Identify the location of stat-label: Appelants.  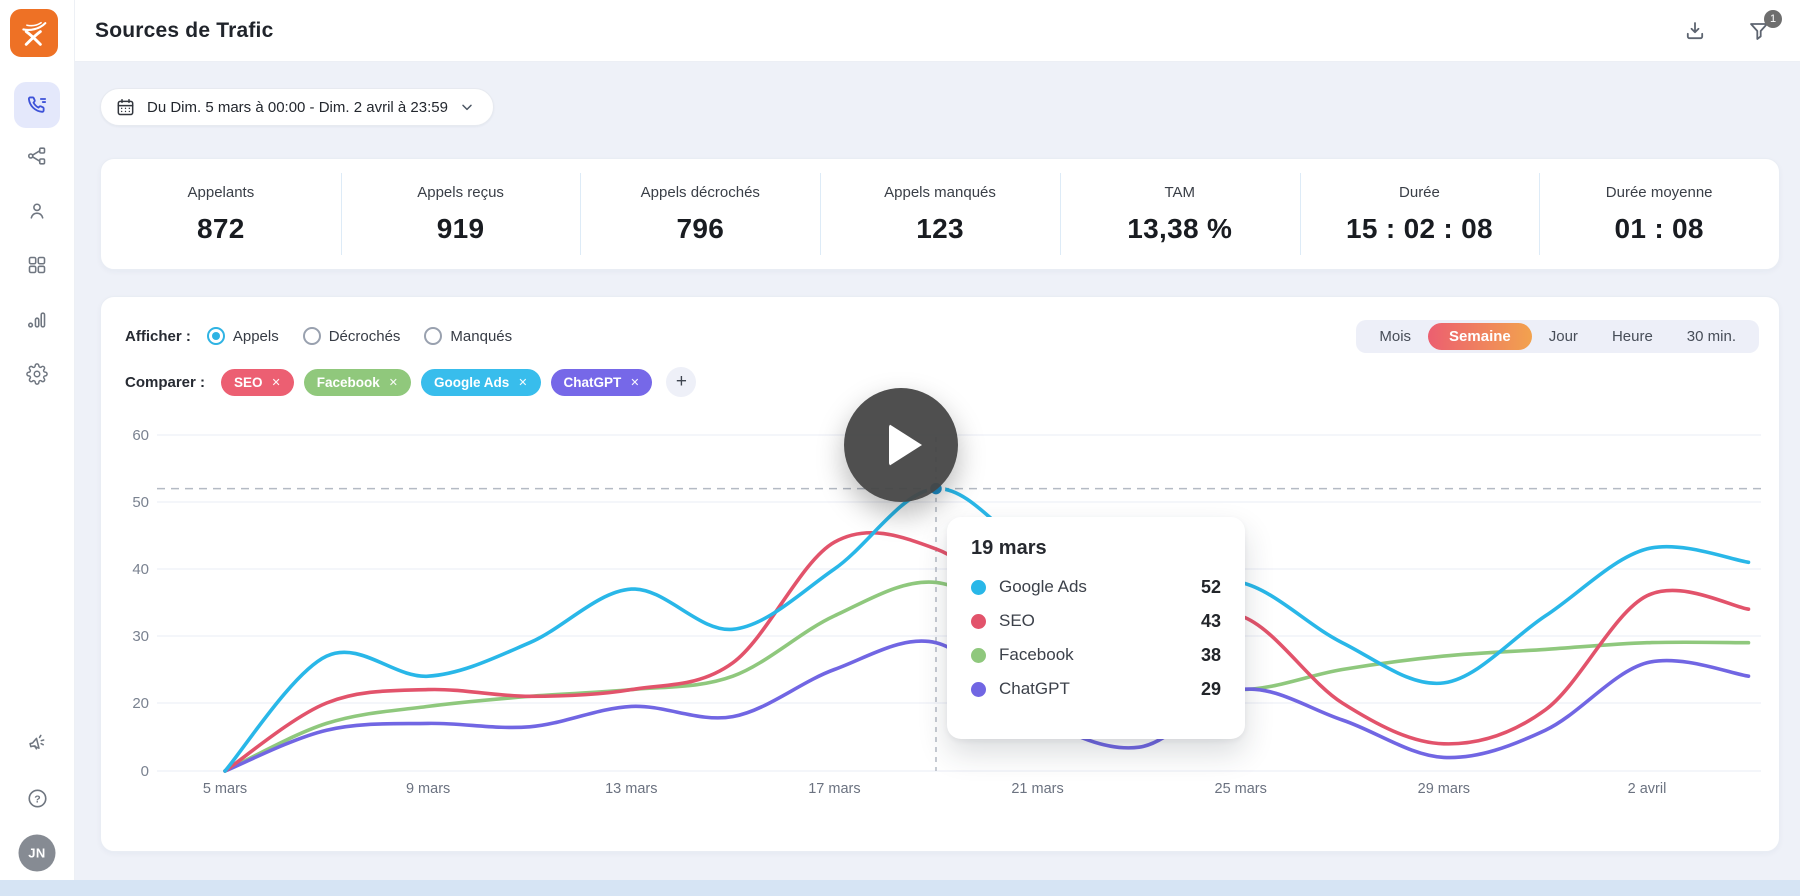
(221, 192).